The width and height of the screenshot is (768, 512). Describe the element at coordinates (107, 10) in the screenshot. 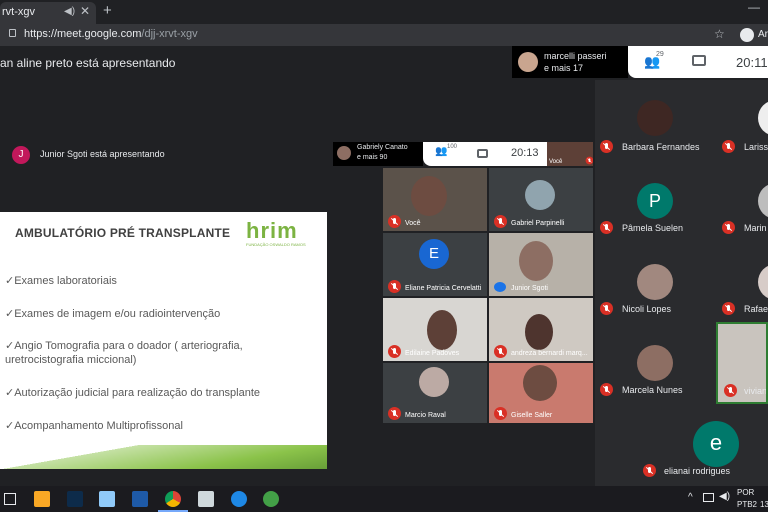

I see `new-tab-icon: +` at that location.